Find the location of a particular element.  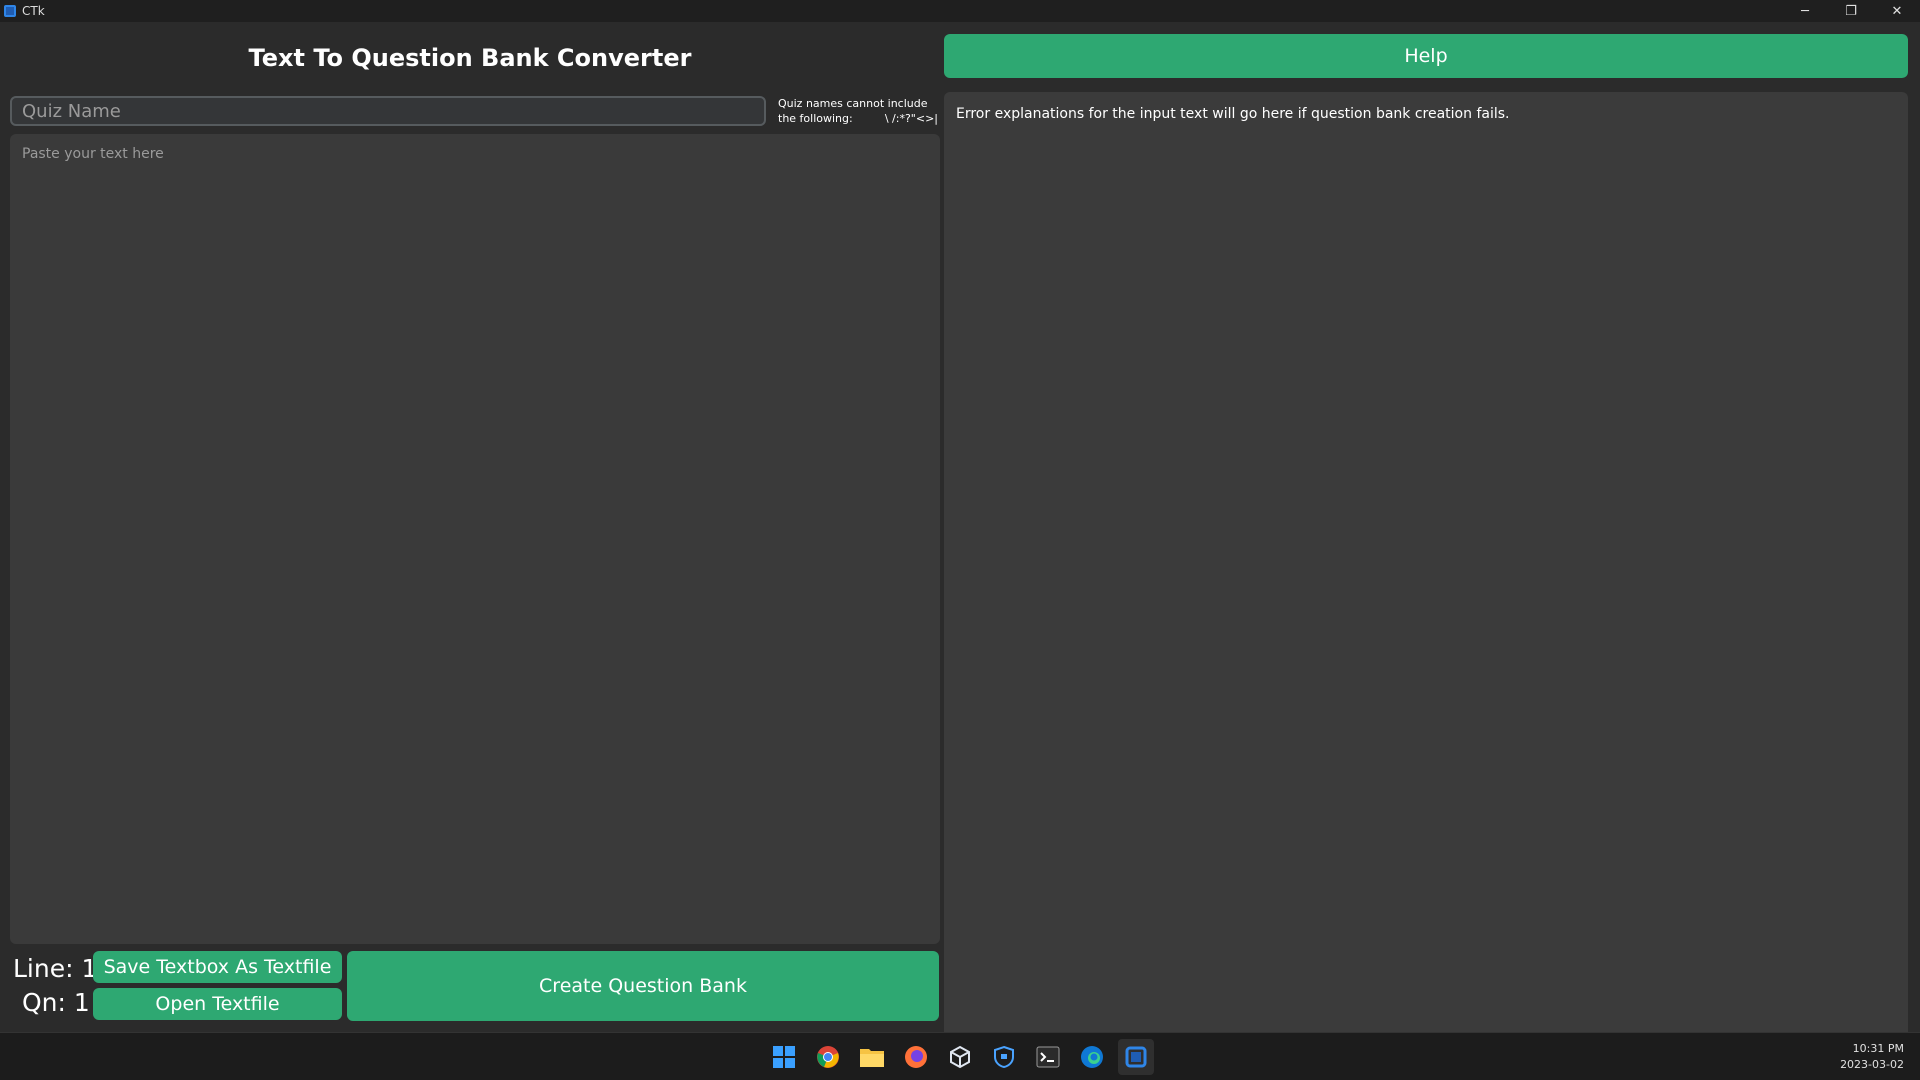

restore-button: ❐ is located at coordinates (1851, 11).